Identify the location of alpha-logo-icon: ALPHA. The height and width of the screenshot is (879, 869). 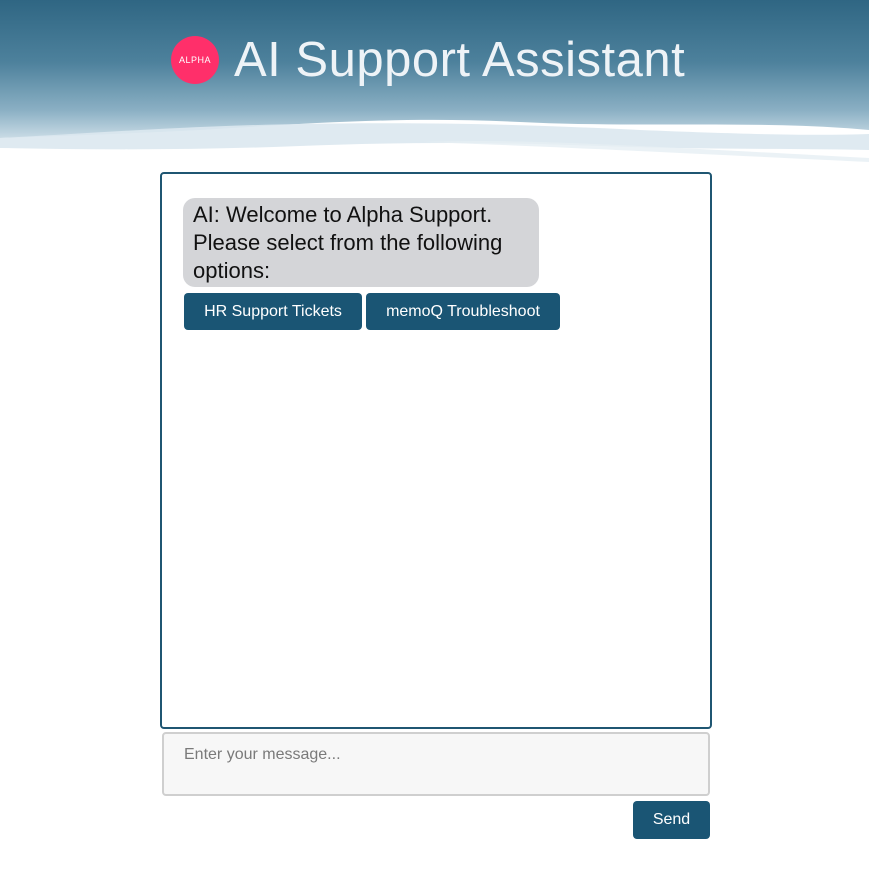
(195, 60).